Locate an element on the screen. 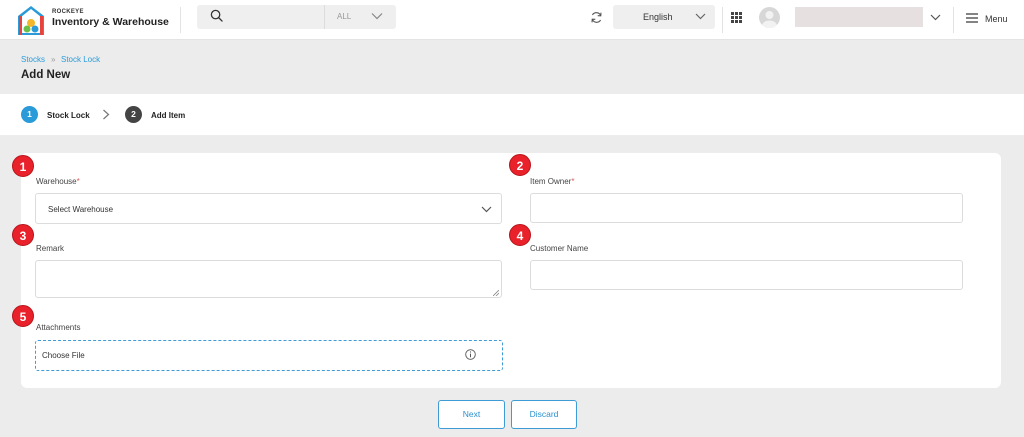  attachments-label: Attachments is located at coordinates (58, 327).